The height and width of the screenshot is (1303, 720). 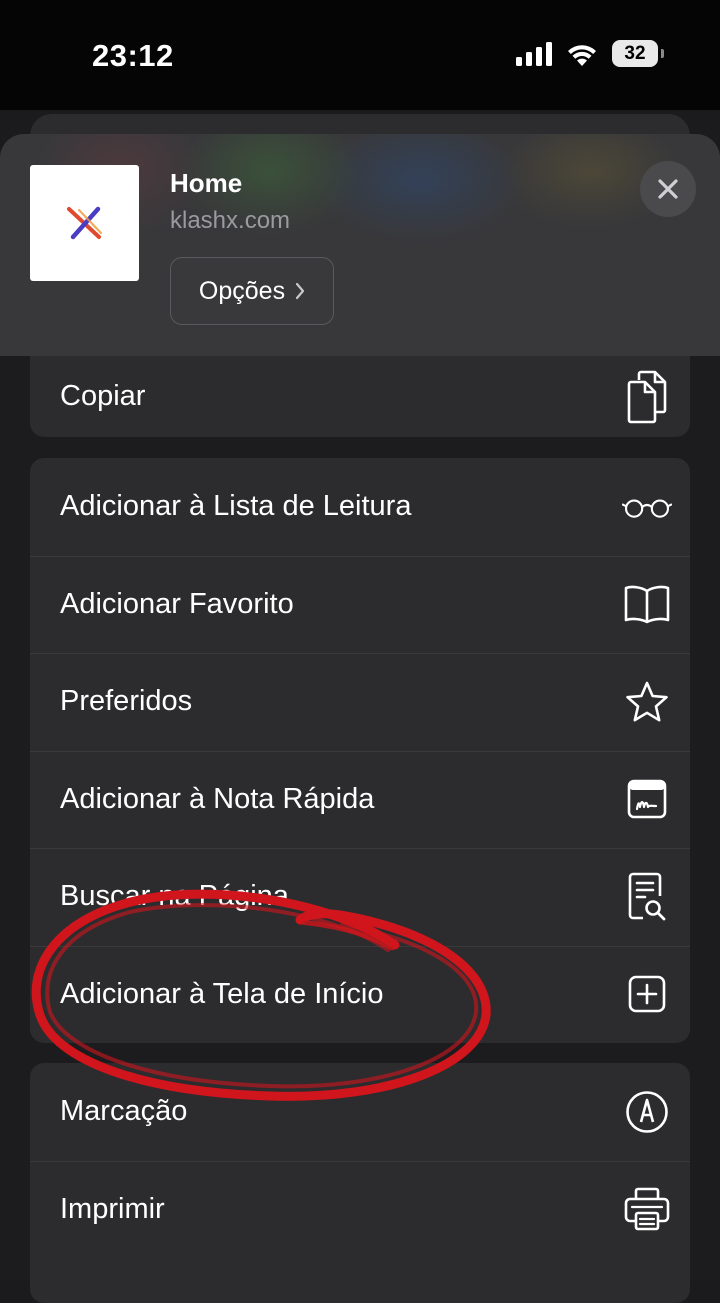 I want to click on close-icon, so click(x=668, y=189).